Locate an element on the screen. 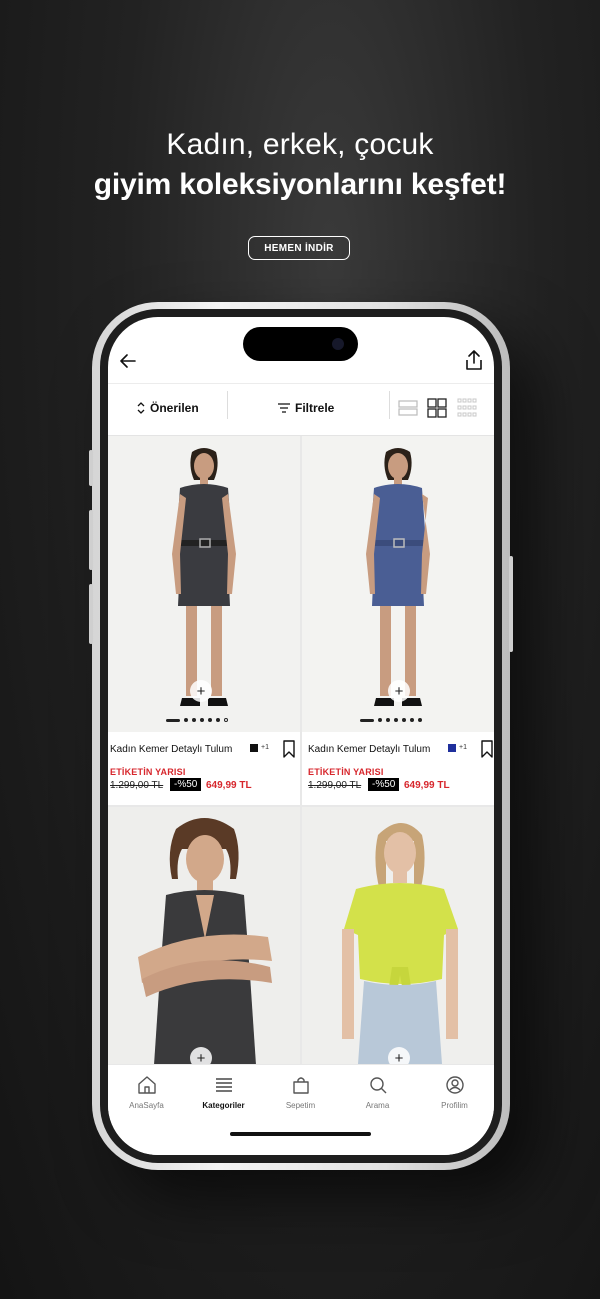  nav-item-categories: Kategoriler is located at coordinates (223, 1092).